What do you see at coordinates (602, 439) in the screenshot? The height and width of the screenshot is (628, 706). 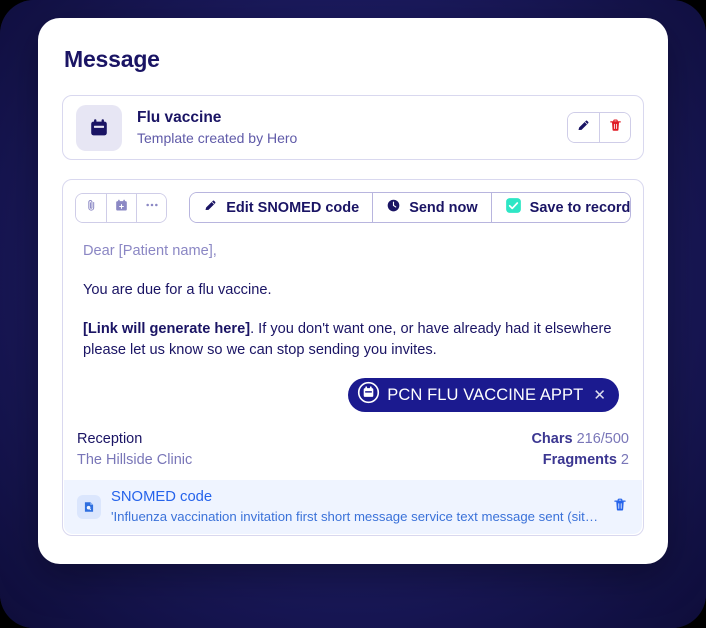 I see `chars-value: 216/500` at bounding box center [602, 439].